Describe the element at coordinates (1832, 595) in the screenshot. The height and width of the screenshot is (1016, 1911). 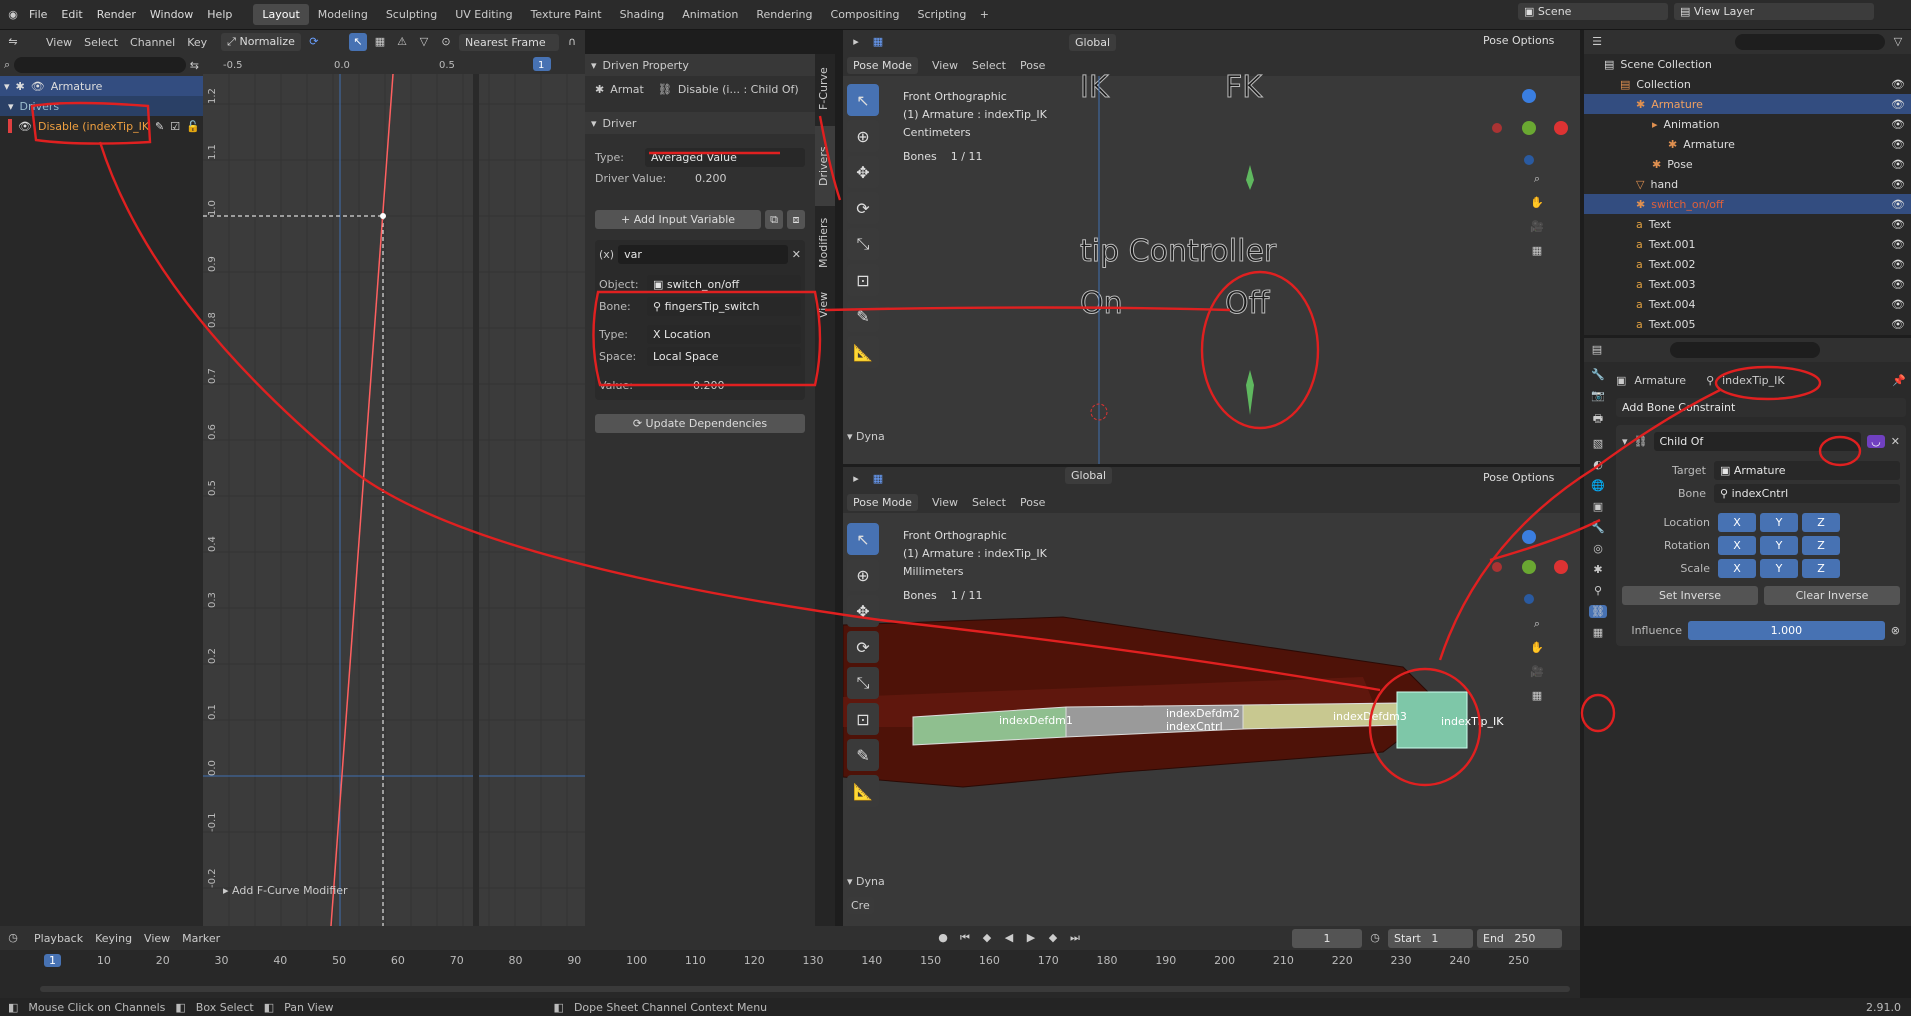
I see `clear-inverse-button: Clear Inverse` at that location.